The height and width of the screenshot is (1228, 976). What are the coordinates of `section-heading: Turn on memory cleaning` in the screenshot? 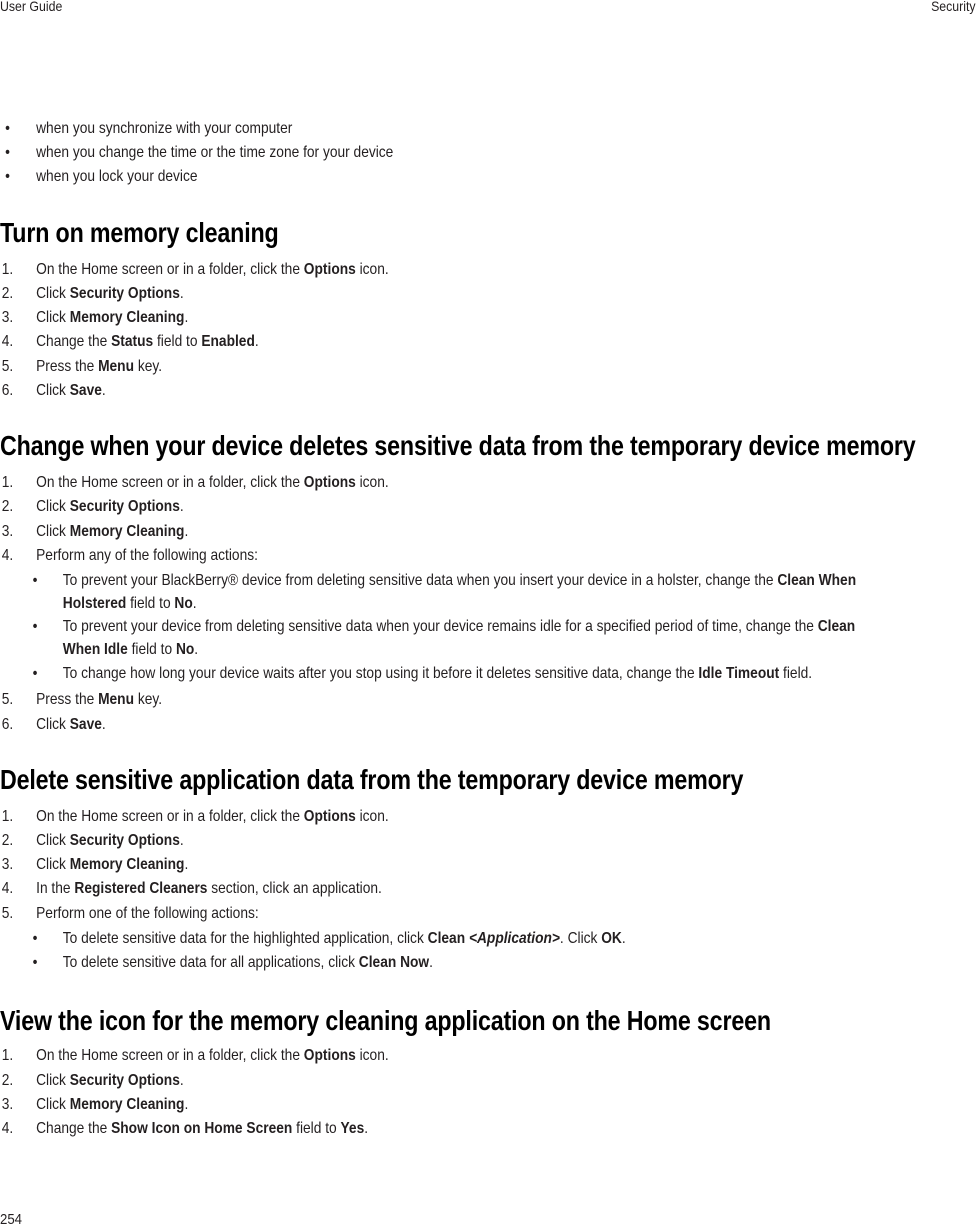 It's located at (139, 232).